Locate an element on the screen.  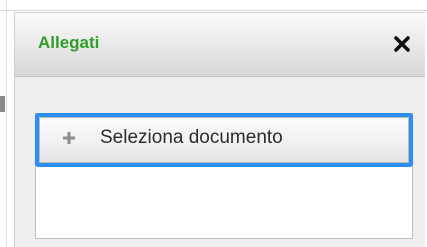
dialog-title: Allegati is located at coordinates (69, 42).